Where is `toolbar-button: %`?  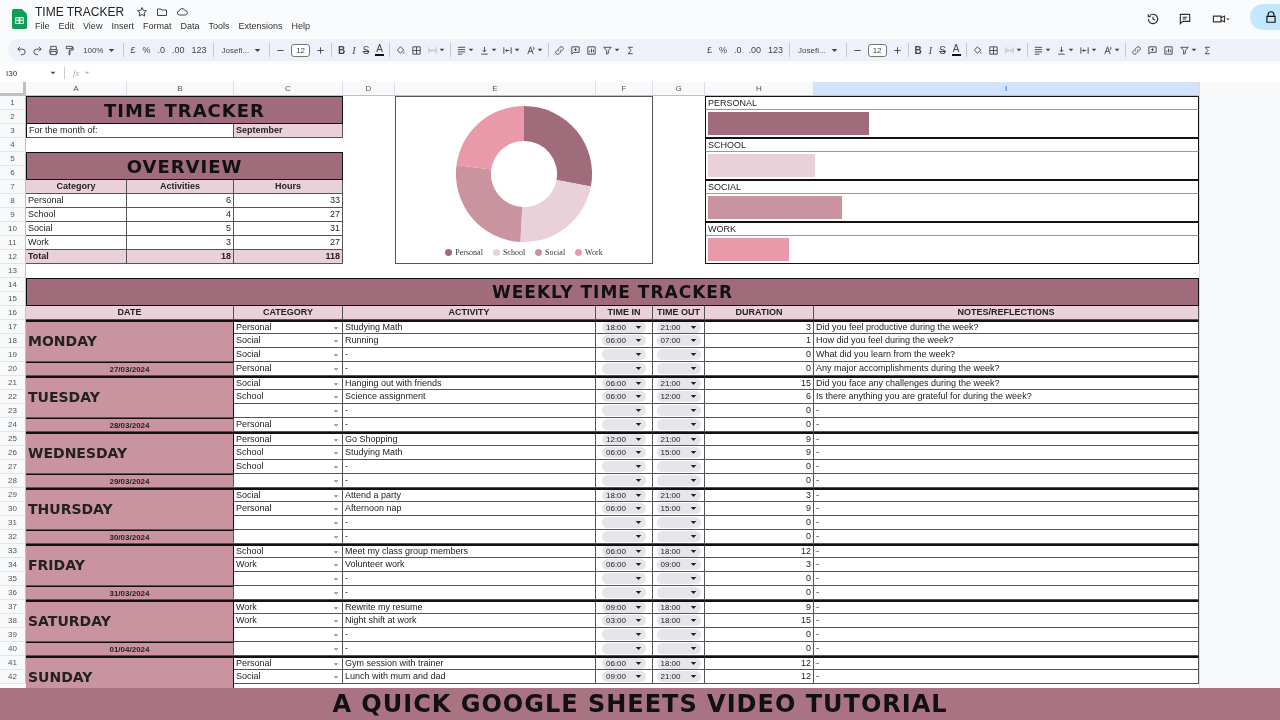
toolbar-button: % is located at coordinates (723, 50).